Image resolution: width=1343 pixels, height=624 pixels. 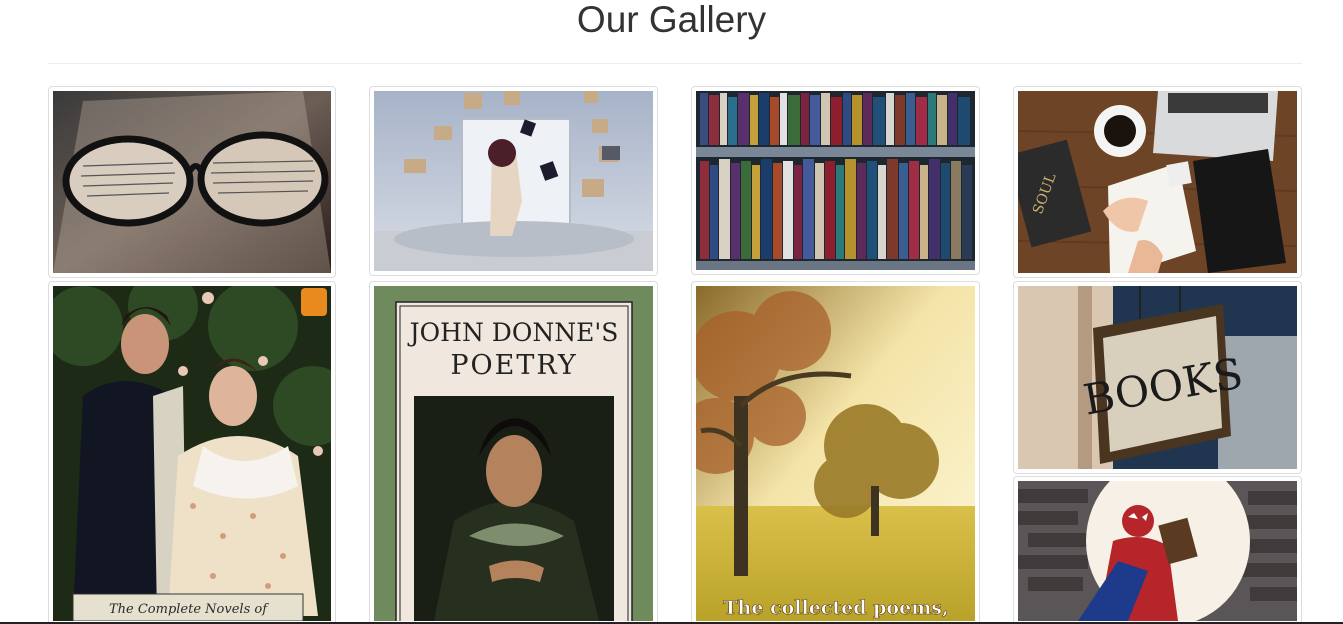 I want to click on gallery-item-library-shelves, so click(x=835, y=180).